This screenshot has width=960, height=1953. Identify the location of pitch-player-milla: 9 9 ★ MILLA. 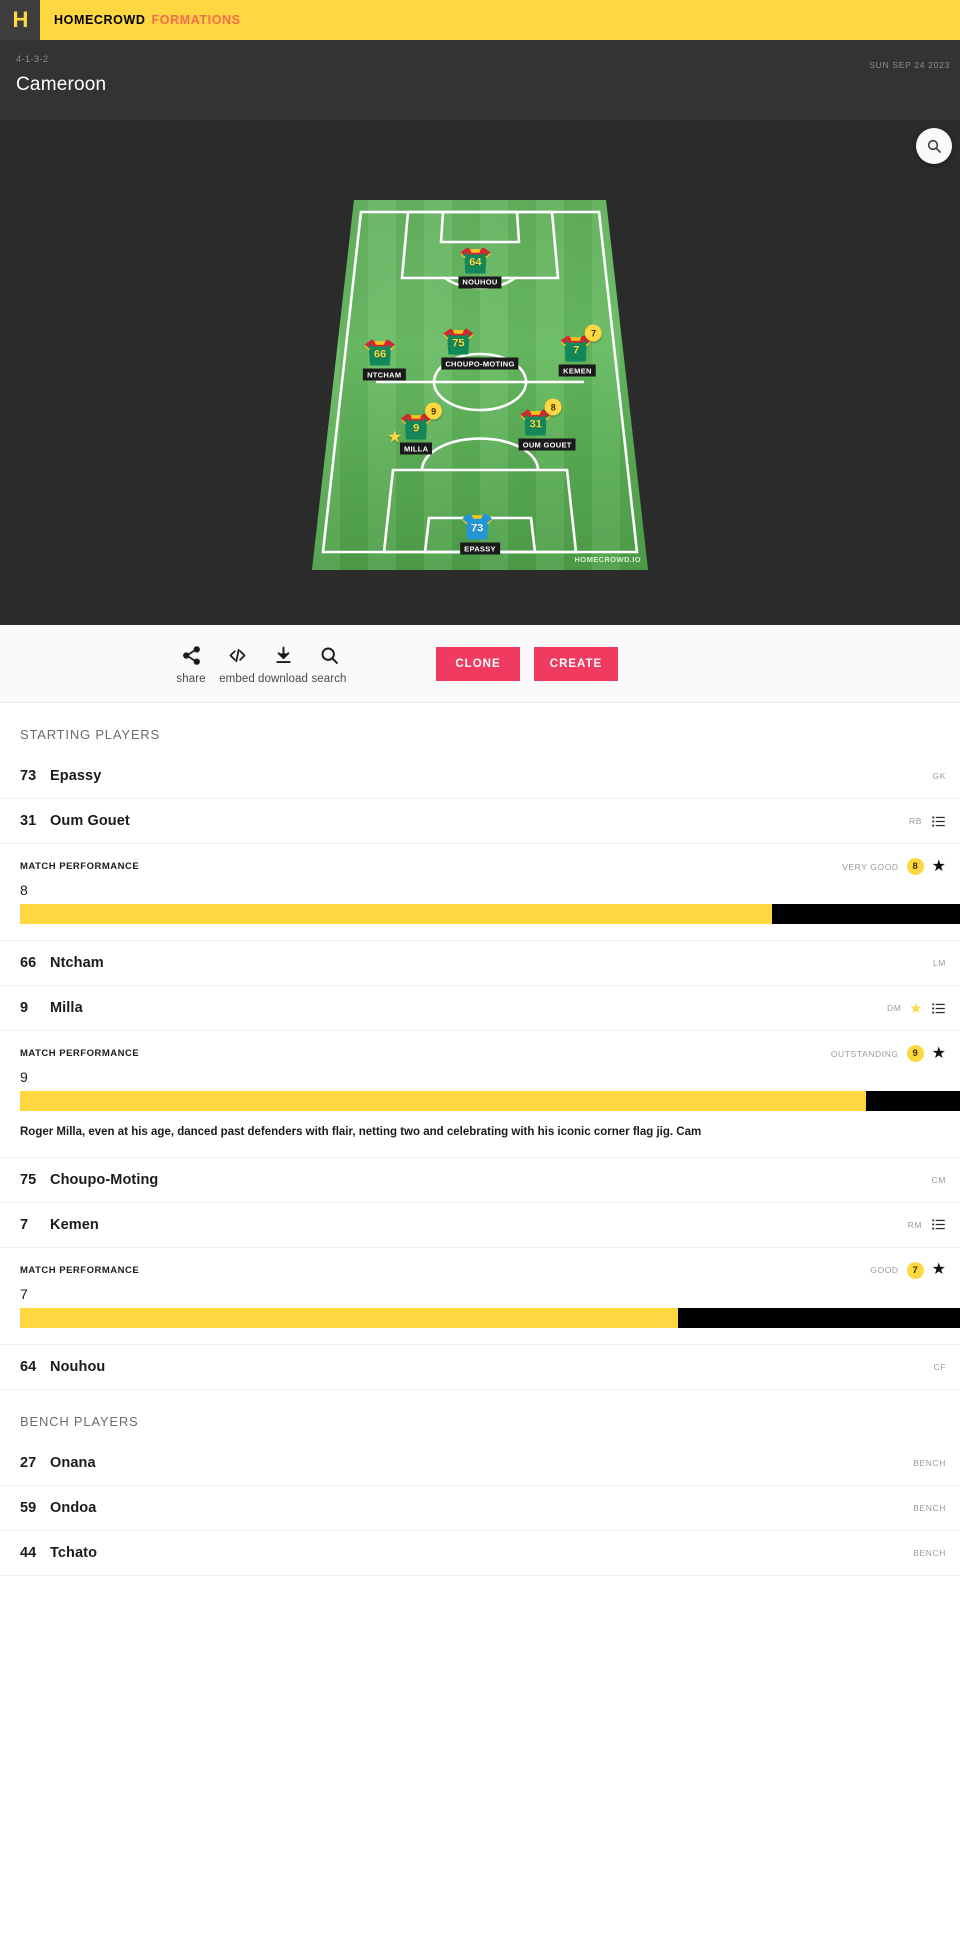
(415, 428).